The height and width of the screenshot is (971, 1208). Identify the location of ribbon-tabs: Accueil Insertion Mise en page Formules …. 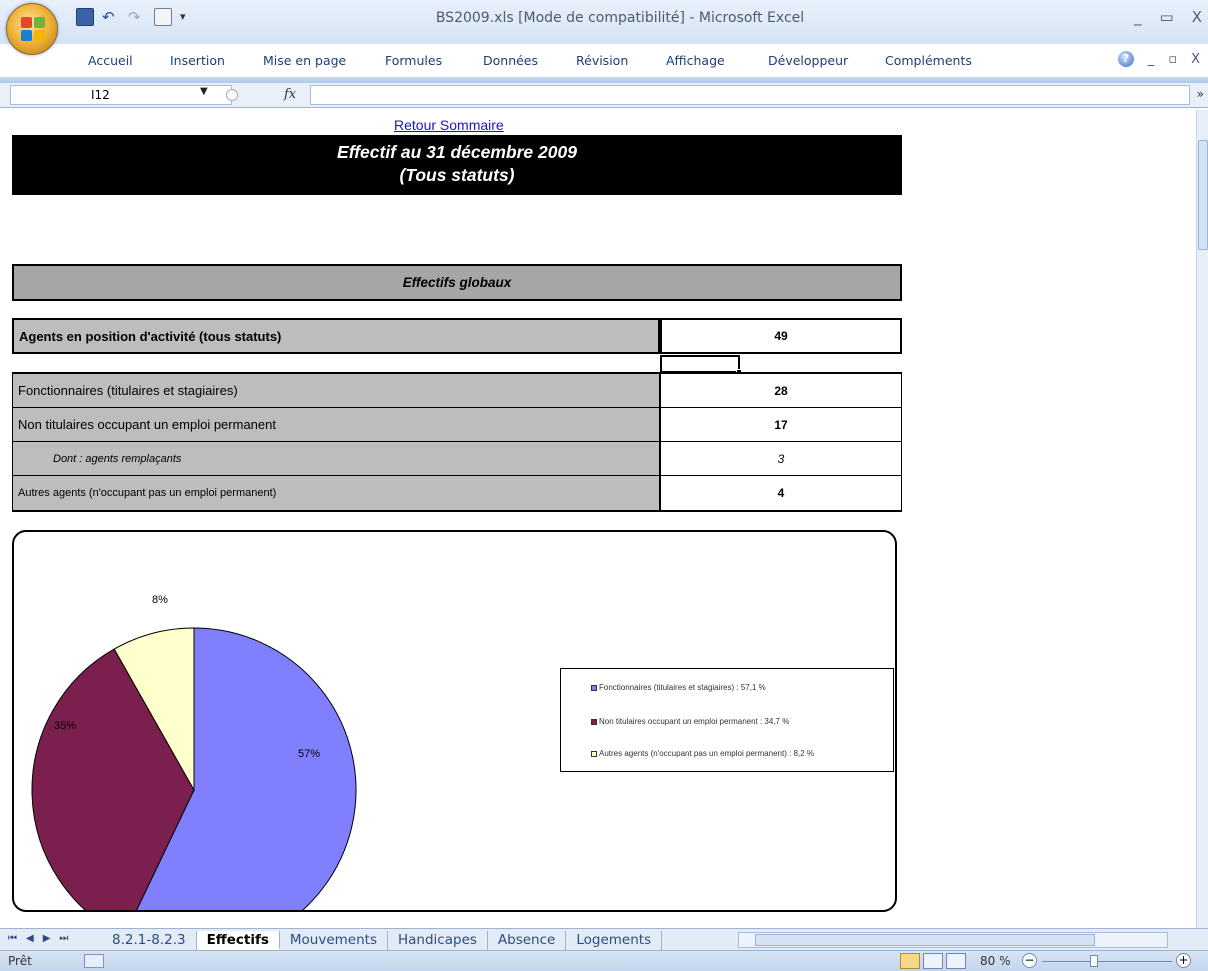
(536, 60).